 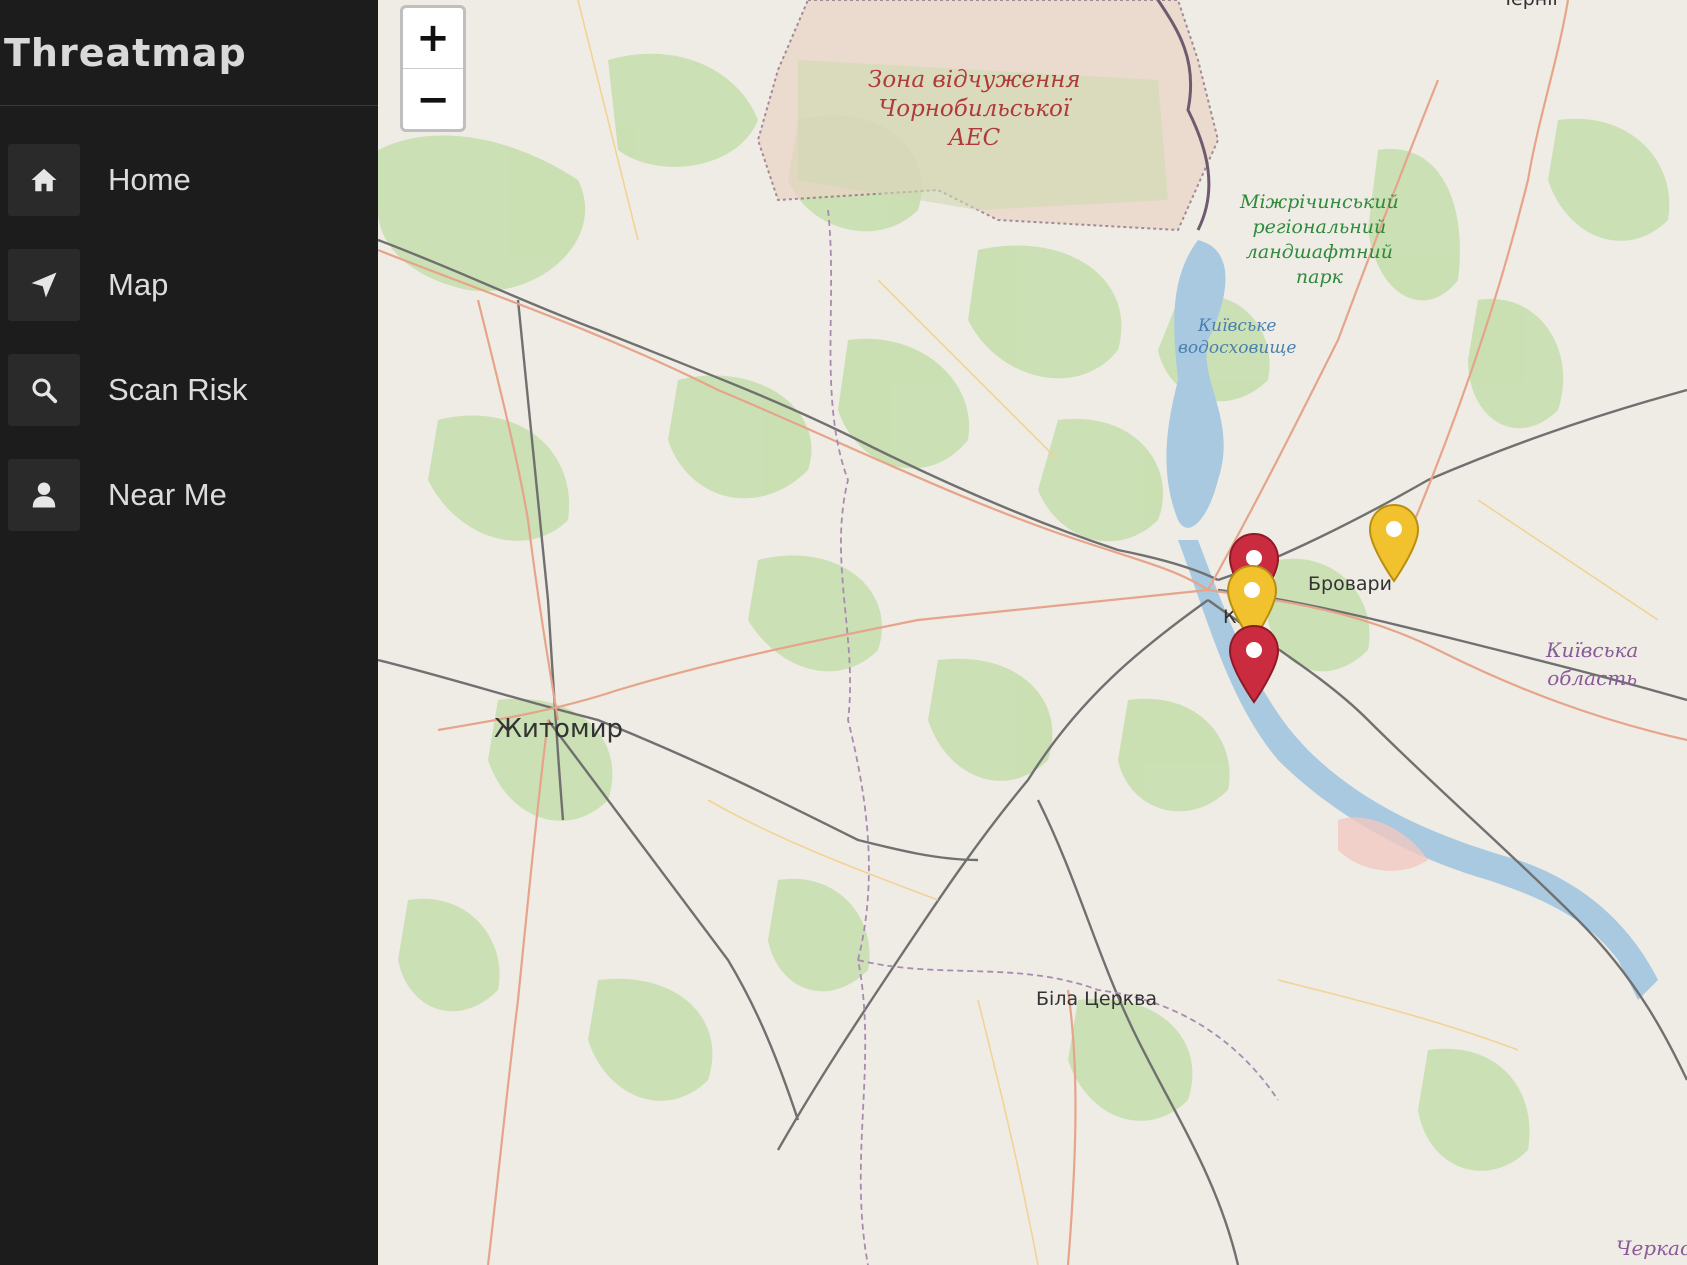 I want to click on sidebar-item-near-me: Near Me, so click(x=189, y=495).